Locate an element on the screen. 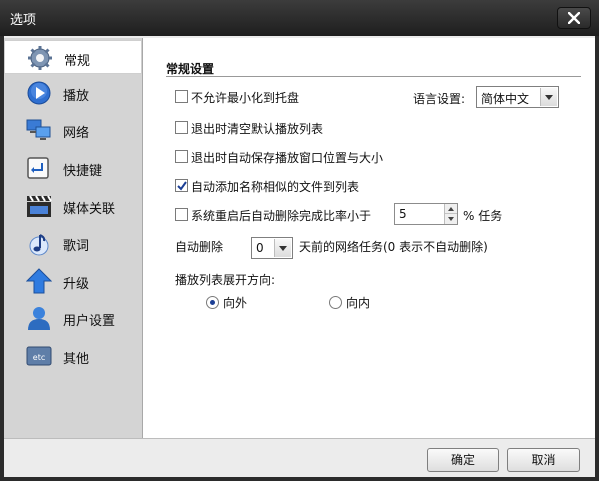 This screenshot has height=481, width=599. expand-direction-label: 播放列表展开方向: is located at coordinates (225, 280).